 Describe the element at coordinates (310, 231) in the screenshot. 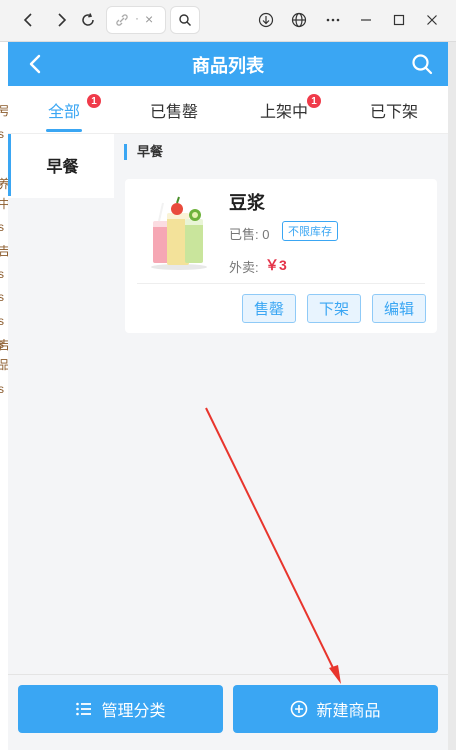

I see `stock-badge: 不限库存` at that location.